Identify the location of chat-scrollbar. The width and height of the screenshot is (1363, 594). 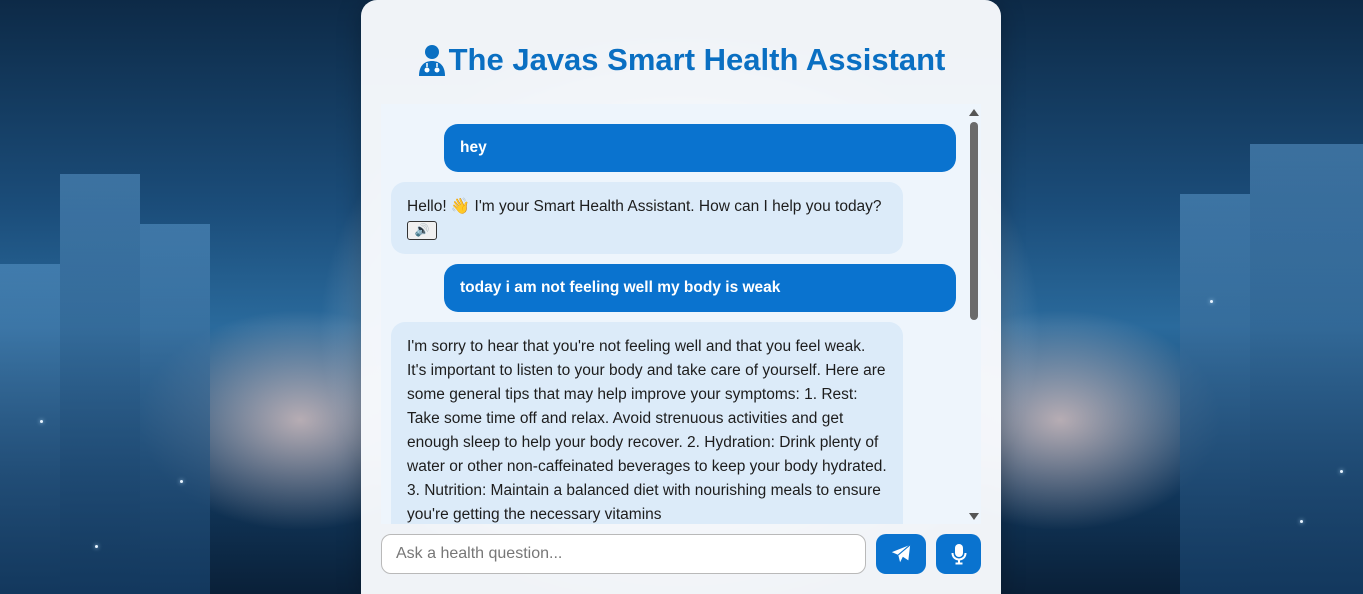
(974, 314).